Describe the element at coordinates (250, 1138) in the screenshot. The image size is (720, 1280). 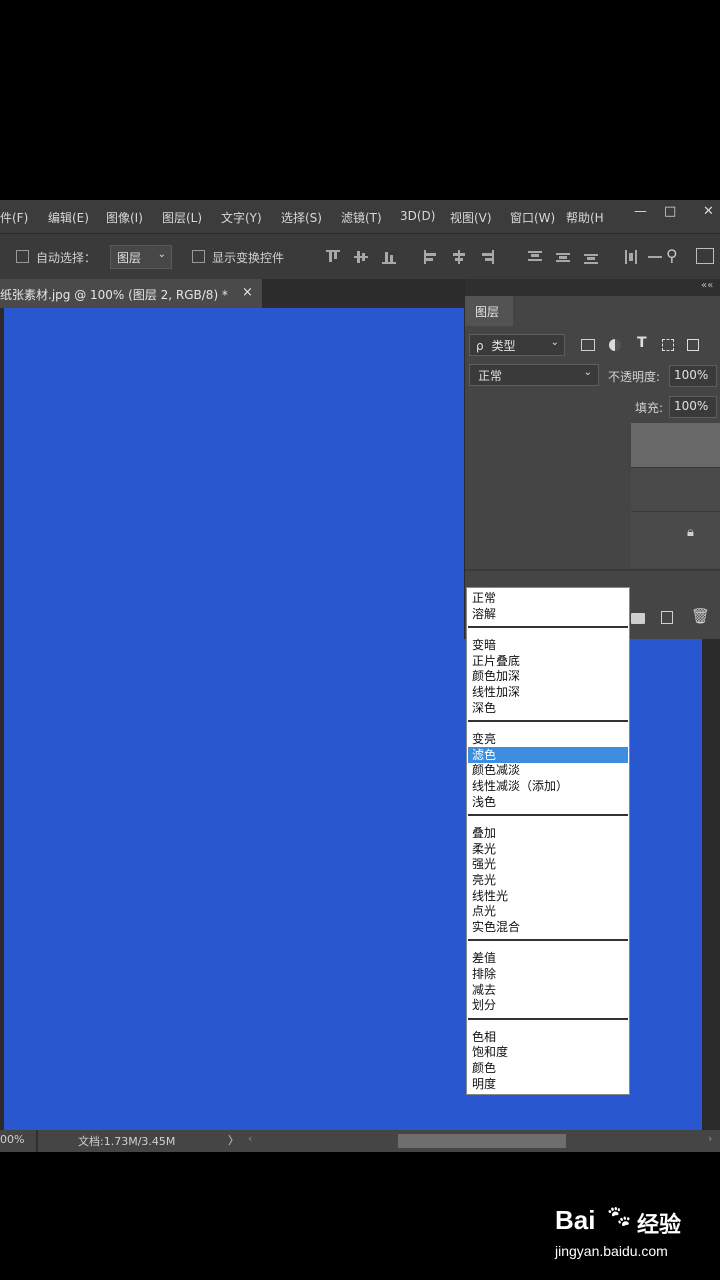
I see `scroll-left-icon: ‹` at that location.